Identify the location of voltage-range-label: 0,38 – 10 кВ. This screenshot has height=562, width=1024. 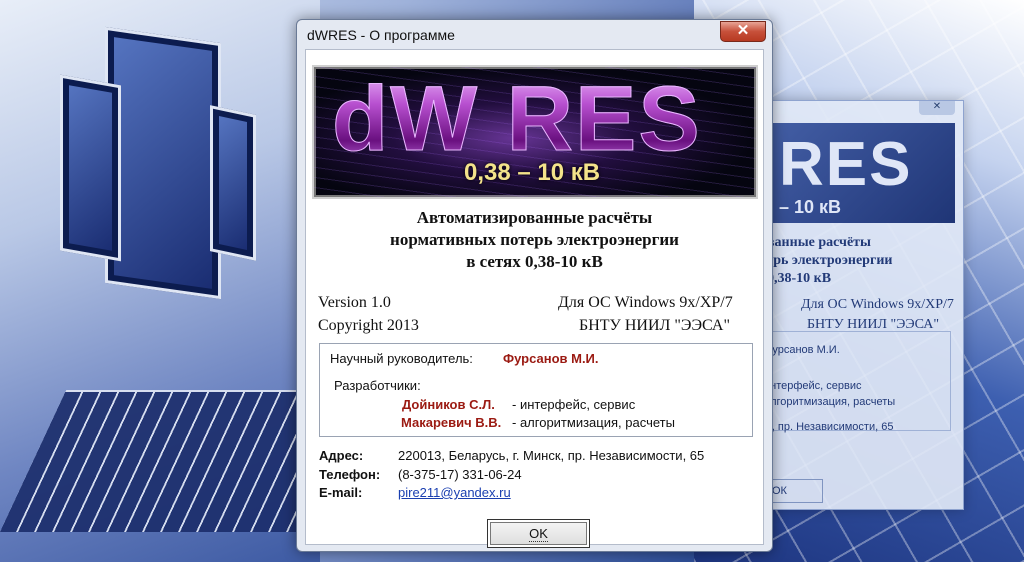
(532, 172).